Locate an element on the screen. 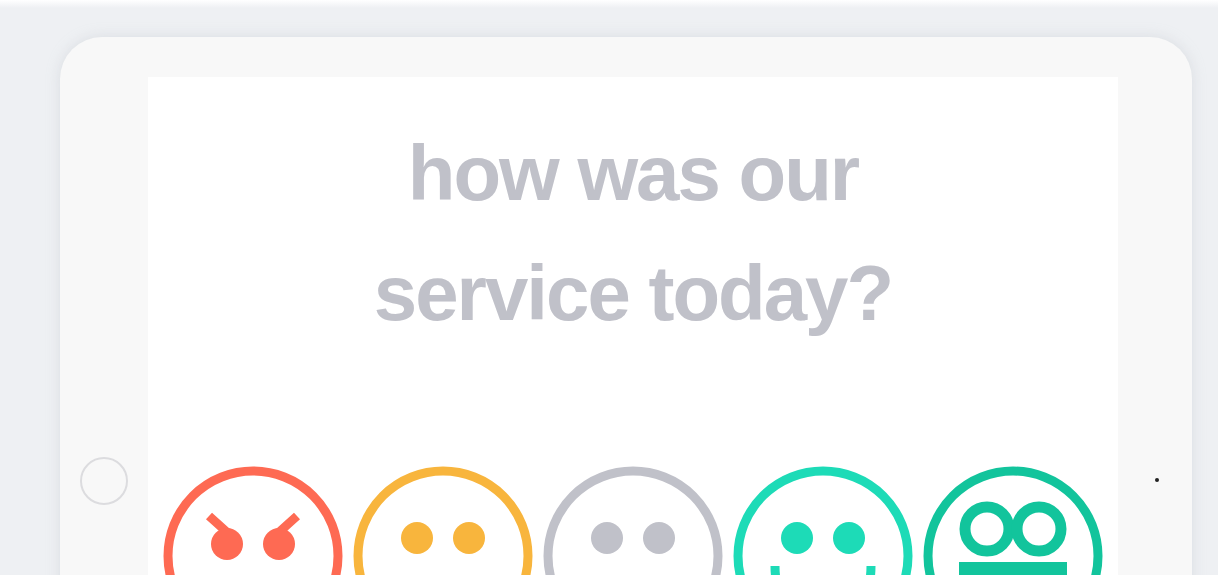 This screenshot has height=575, width=1218. camera-icon is located at coordinates (1157, 480).